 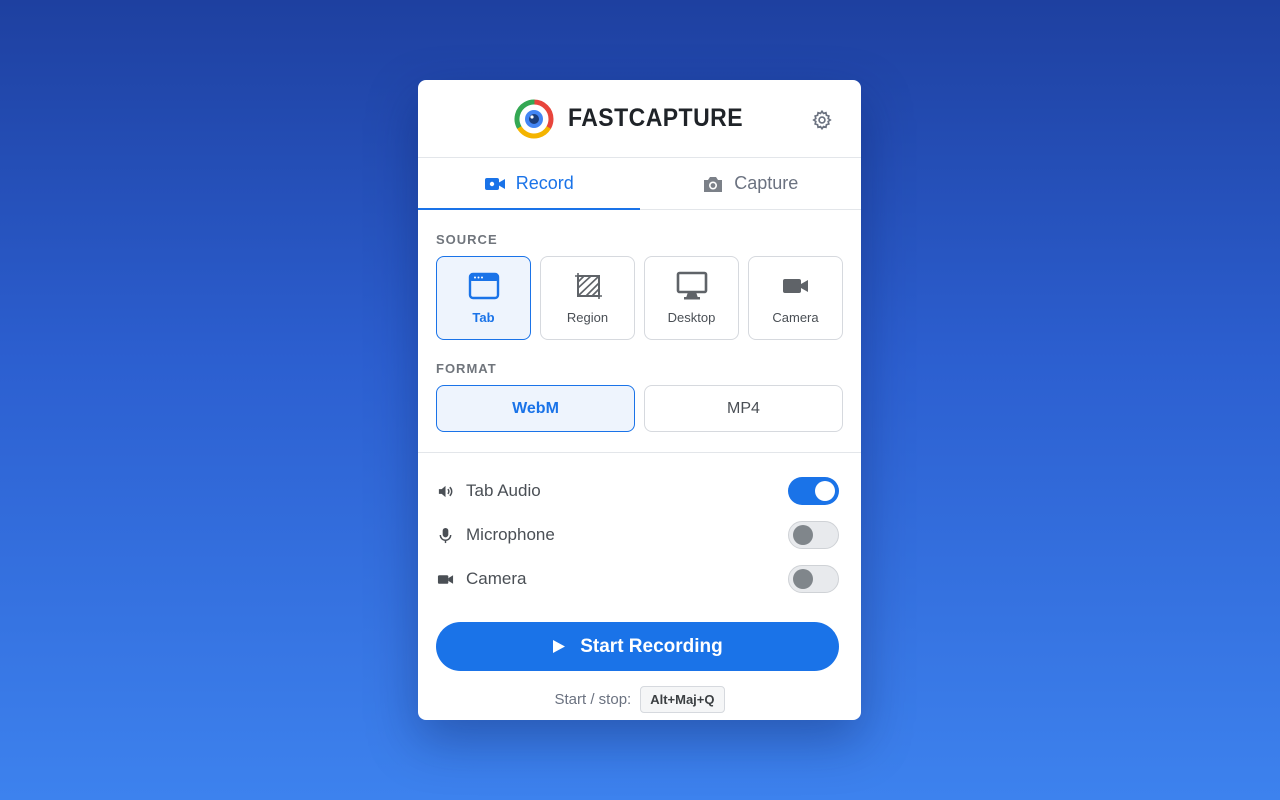 What do you see at coordinates (445, 491) in the screenshot?
I see `speaker-icon` at bounding box center [445, 491].